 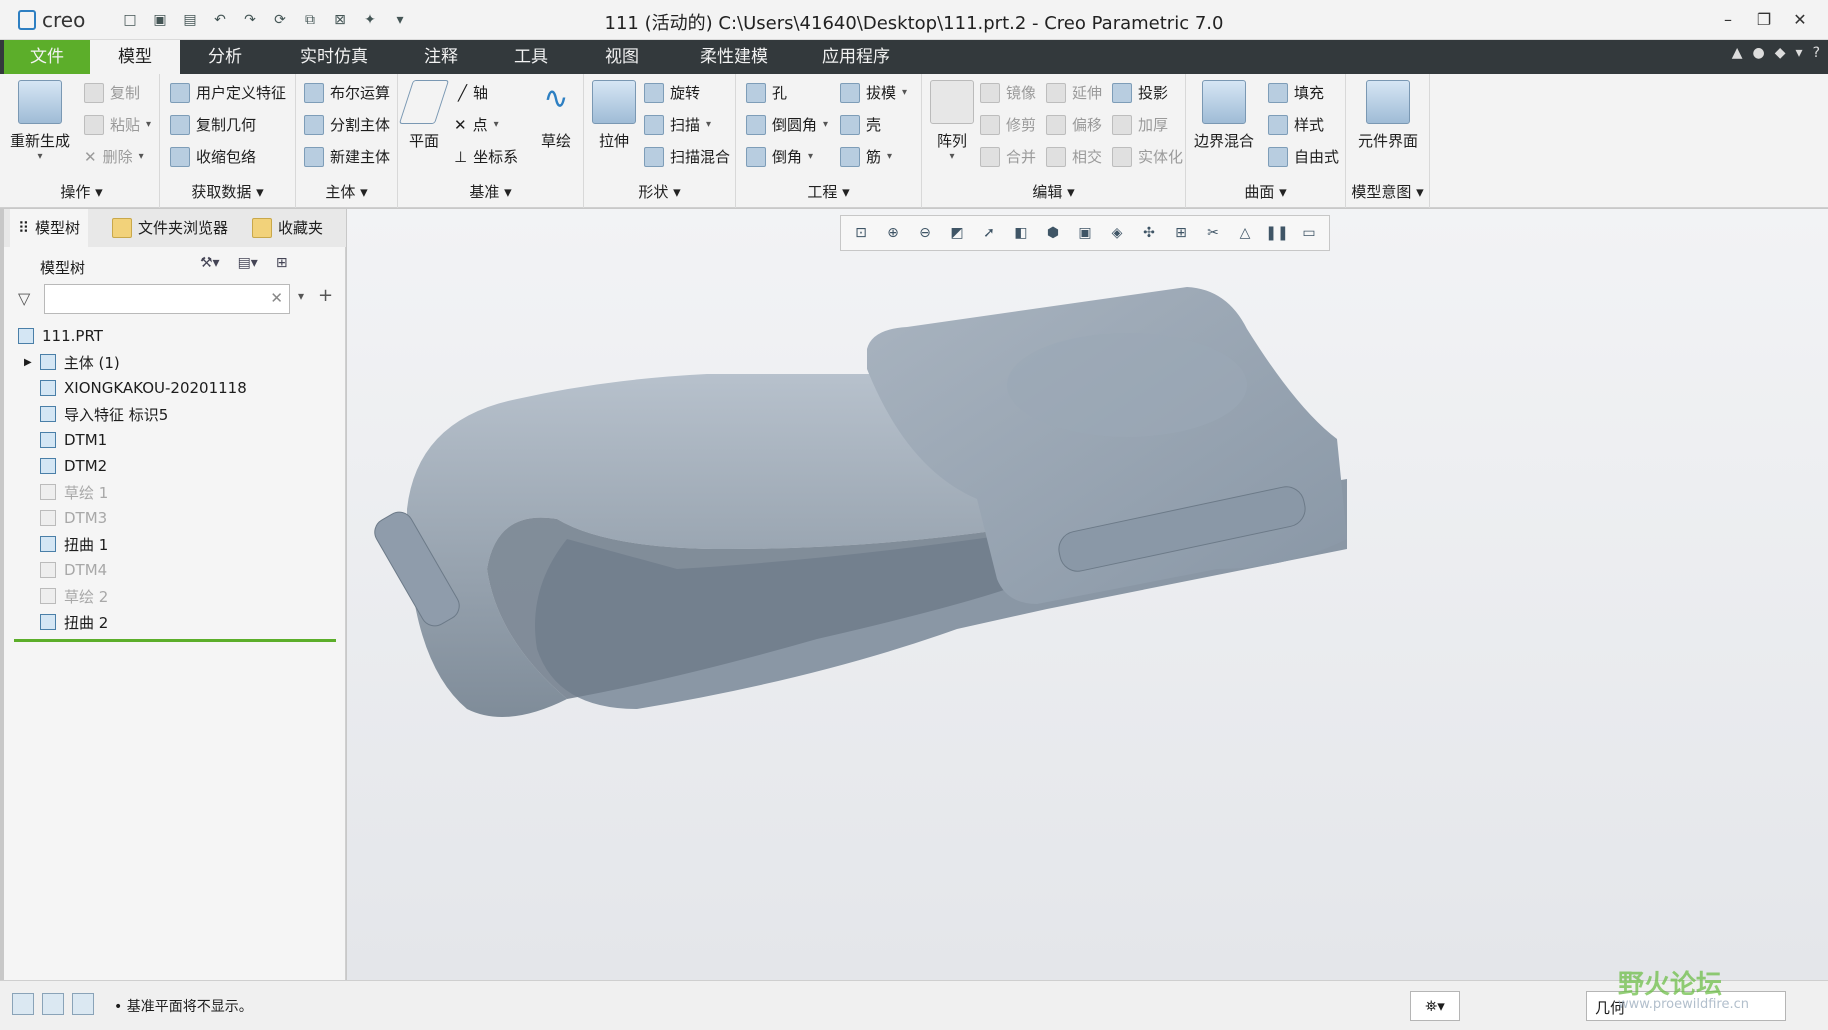 I want to click on axis-button: ╱ 轴, so click(x=473, y=92).